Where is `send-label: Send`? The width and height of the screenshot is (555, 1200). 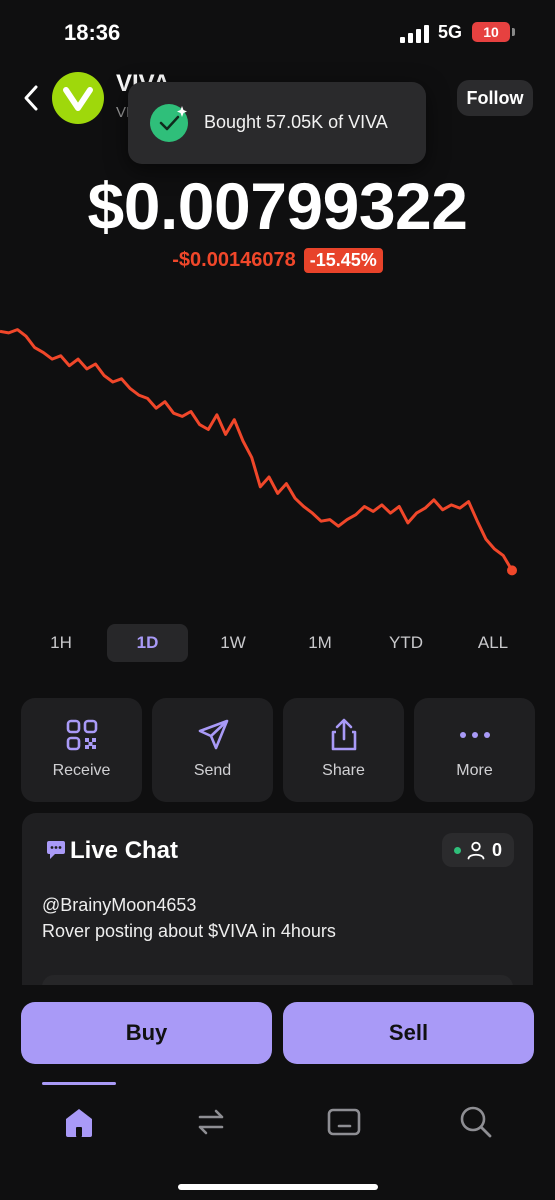 send-label: Send is located at coordinates (212, 770).